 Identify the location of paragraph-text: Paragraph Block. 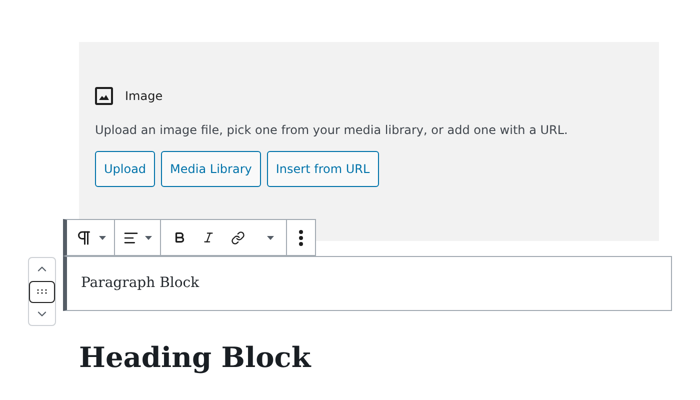
(140, 283).